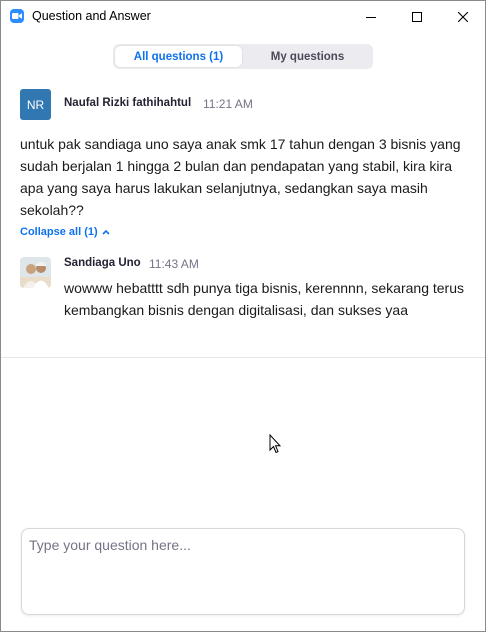  What do you see at coordinates (243, 16) in the screenshot?
I see `title-bar: Question and Answer` at bounding box center [243, 16].